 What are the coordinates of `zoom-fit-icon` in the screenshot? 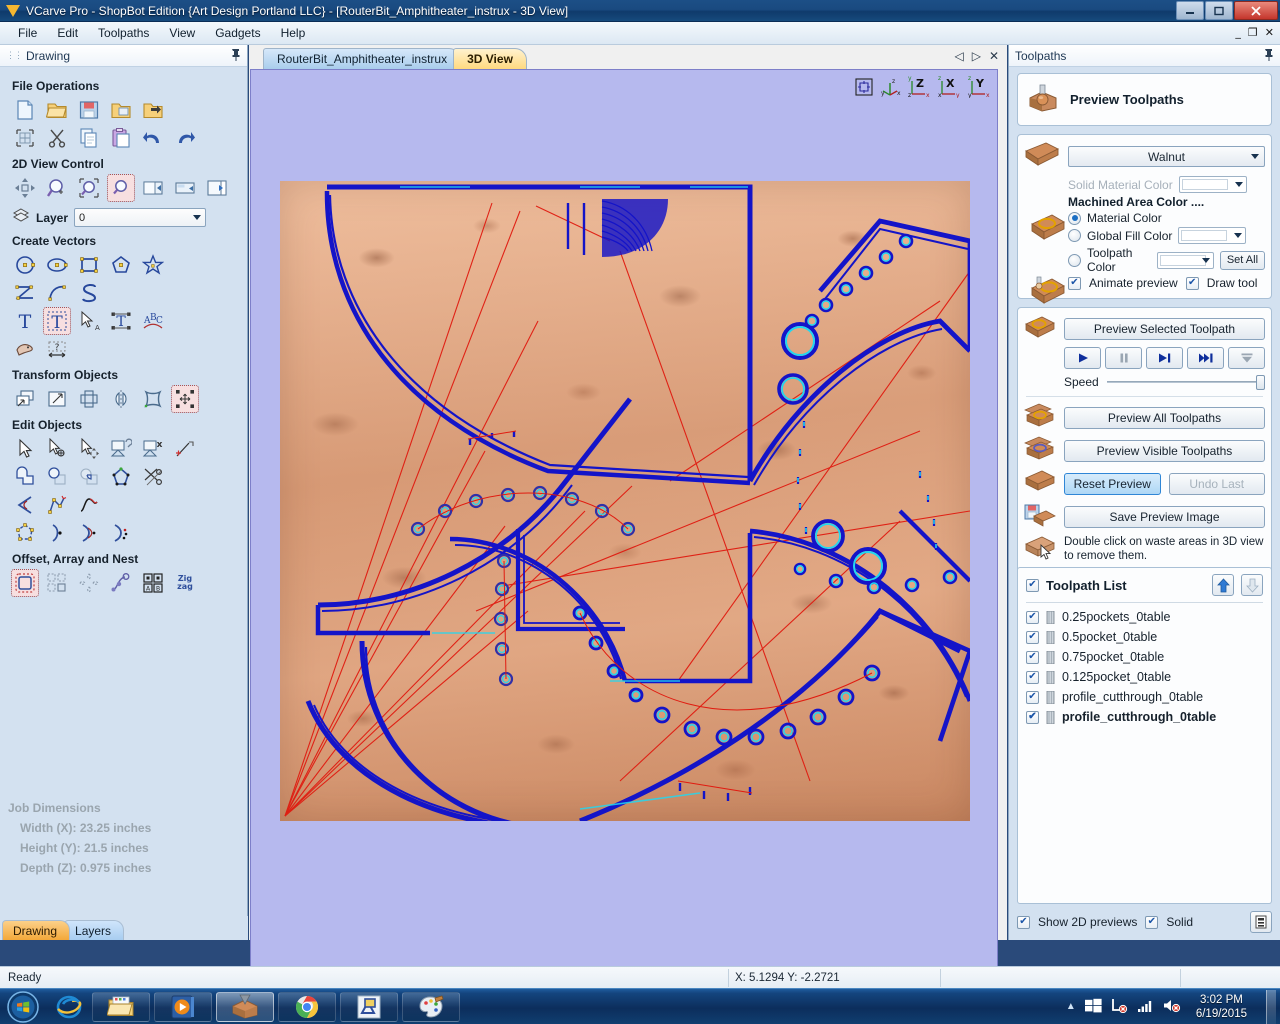 It's located at (89, 188).